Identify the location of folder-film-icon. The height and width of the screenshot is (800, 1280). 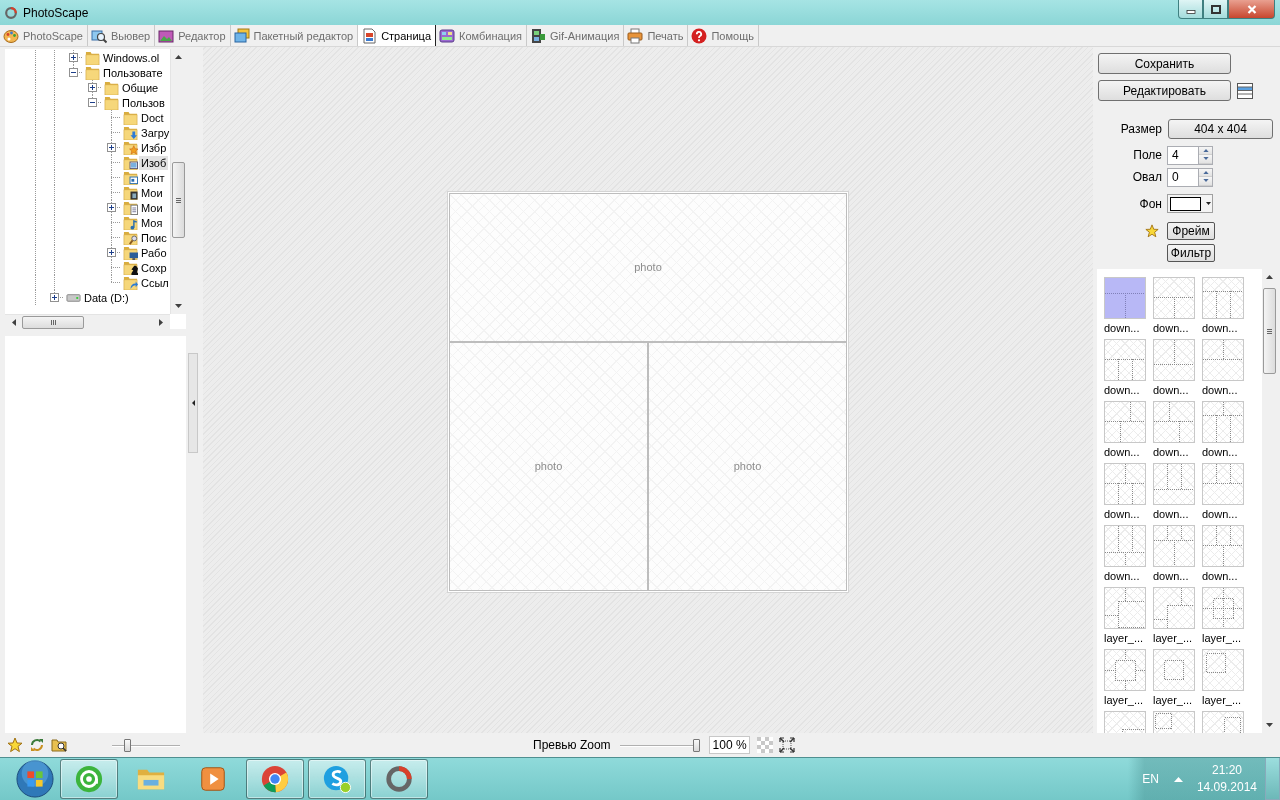
(130, 192).